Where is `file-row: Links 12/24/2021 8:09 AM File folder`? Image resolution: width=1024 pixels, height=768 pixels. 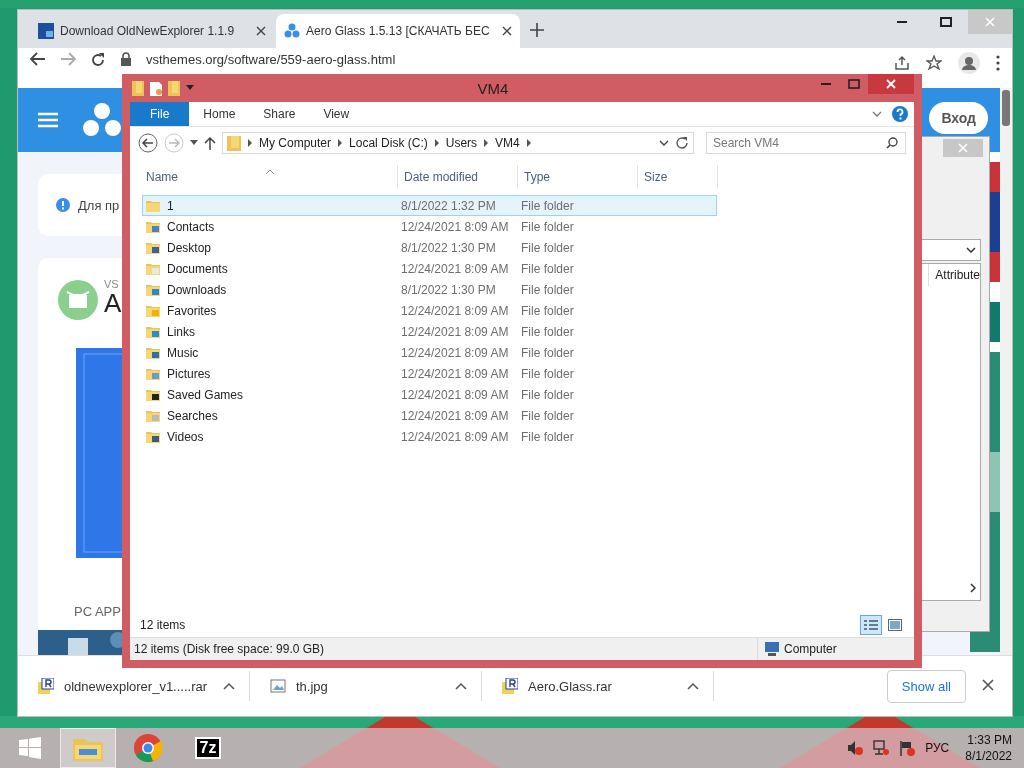
file-row: Links 12/24/2021 8:09 AM File folder is located at coordinates (429, 331).